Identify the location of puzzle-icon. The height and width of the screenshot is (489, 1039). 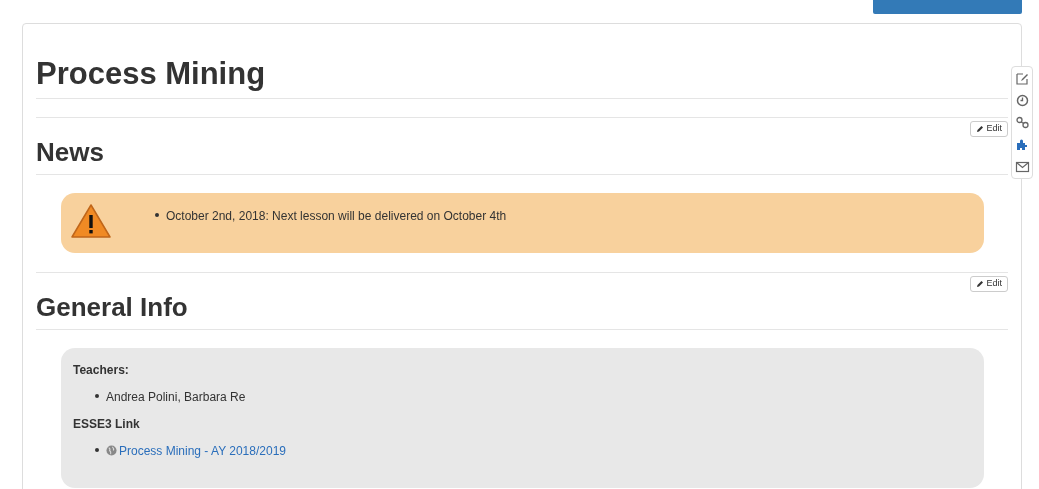
(1022, 144).